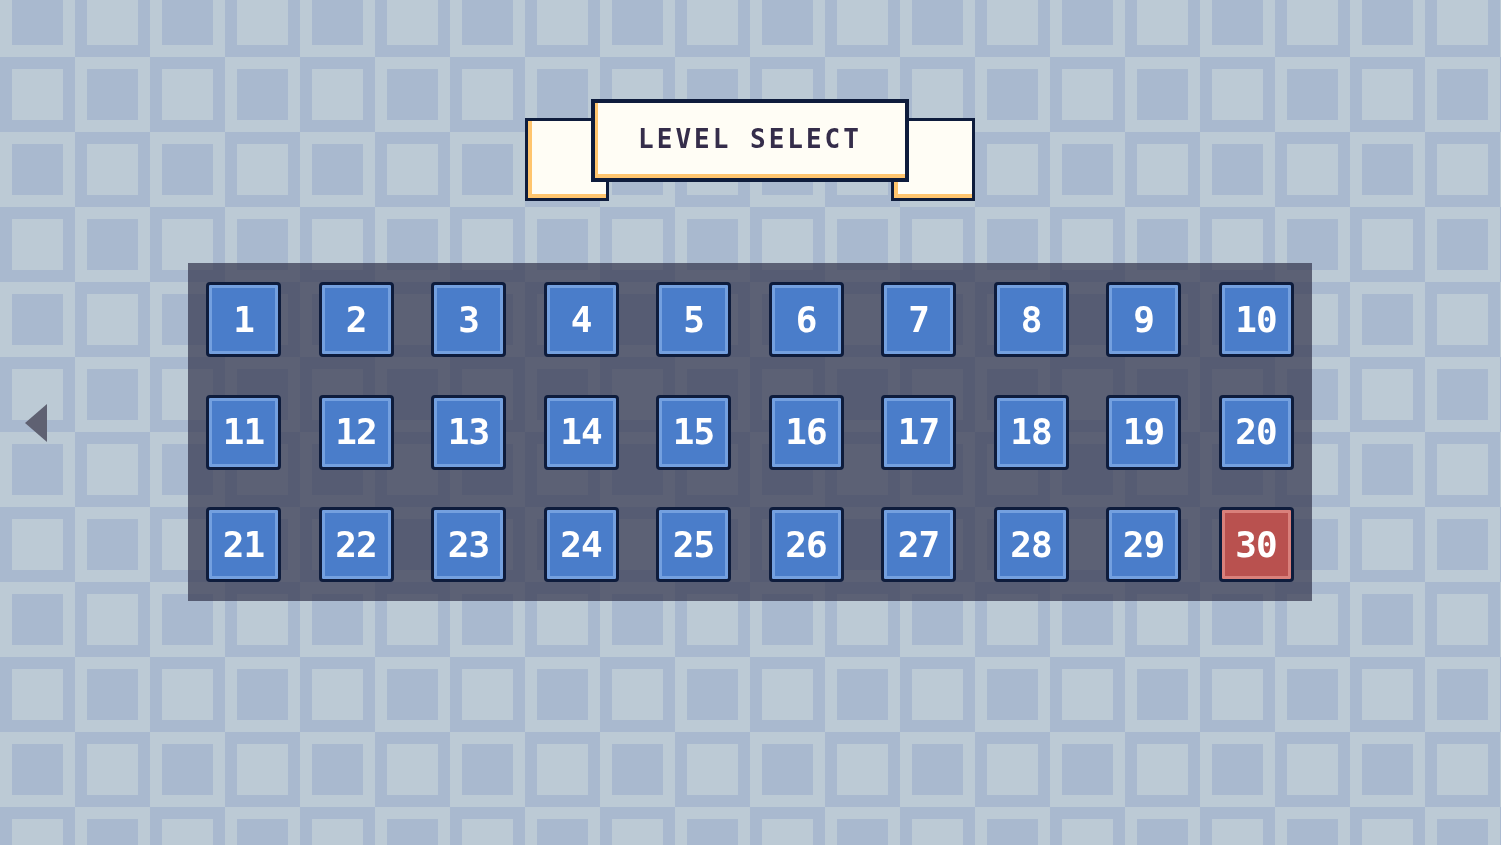 This screenshot has height=845, width=1501. Describe the element at coordinates (1143, 432) in the screenshot. I see `level-button: 19` at that location.